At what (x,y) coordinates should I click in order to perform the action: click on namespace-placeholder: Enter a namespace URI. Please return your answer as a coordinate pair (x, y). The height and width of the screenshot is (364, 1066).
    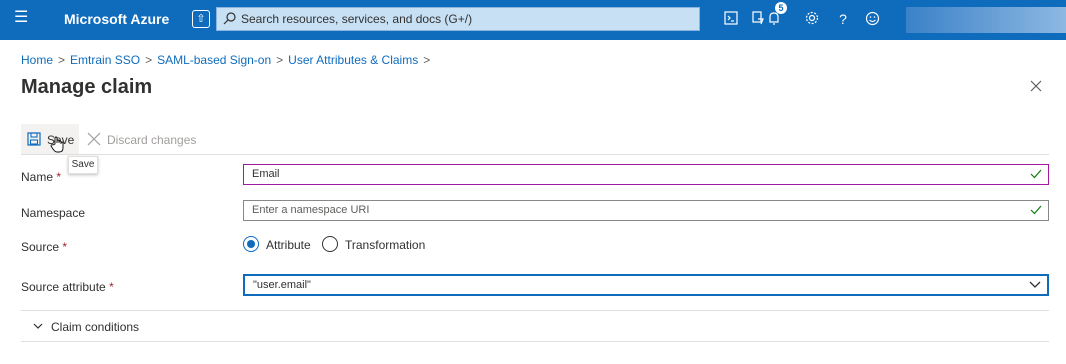
    Looking at the image, I should click on (311, 210).